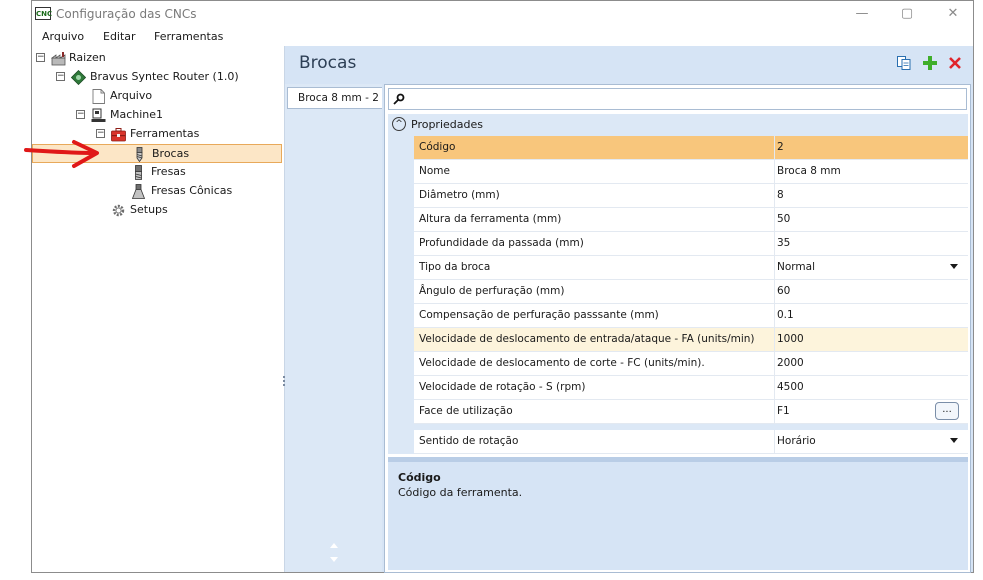 The image size is (983, 580). Describe the element at coordinates (597, 243) in the screenshot. I see `property-name: Profundidade da passada (mm)` at that location.